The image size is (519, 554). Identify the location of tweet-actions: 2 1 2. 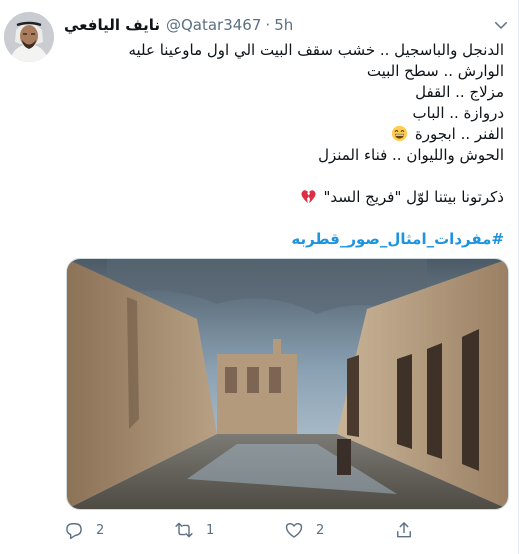
(284, 530).